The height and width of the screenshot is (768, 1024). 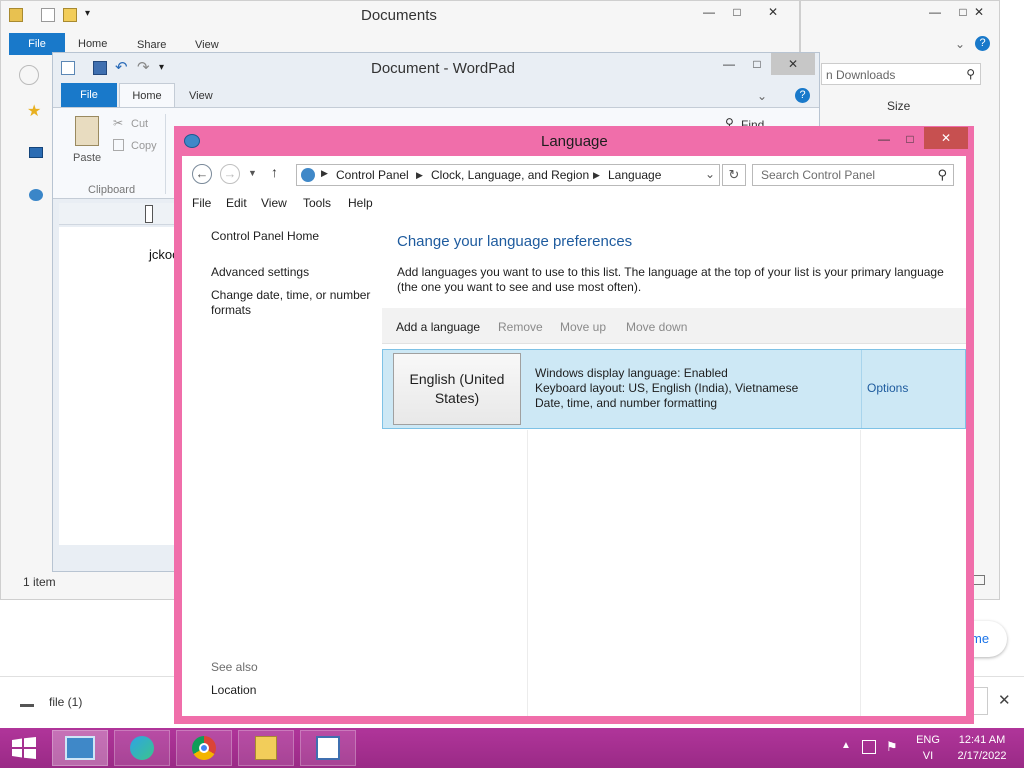 I want to click on menu-tools: Tools, so click(x=317, y=203).